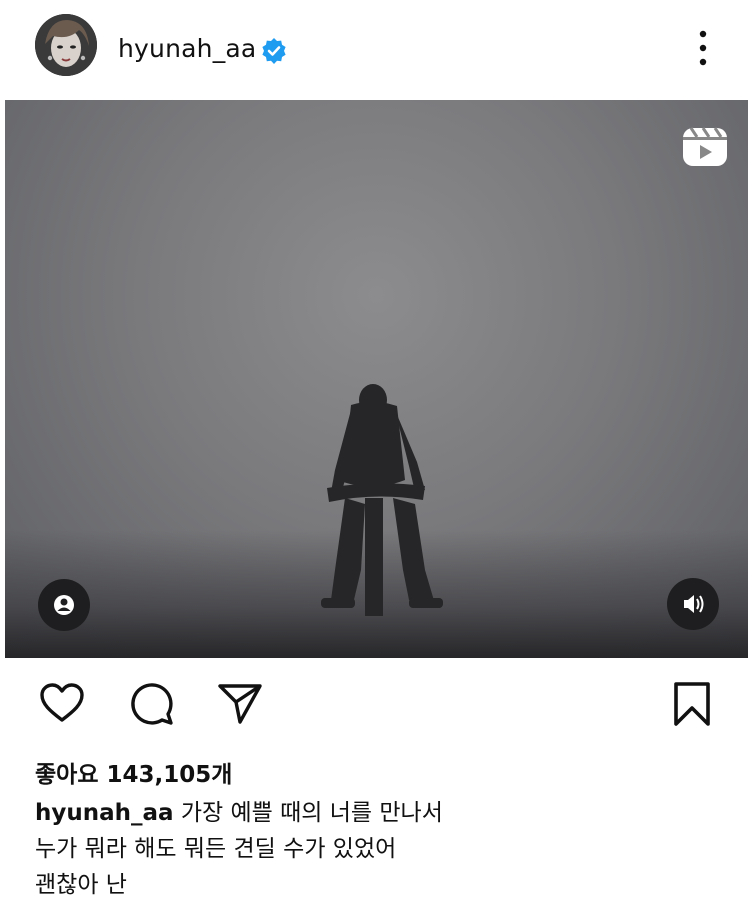  I want to click on caption-line-1: hyunah_aa 가장 예쁠 때의 너를 만나서, so click(385, 813).